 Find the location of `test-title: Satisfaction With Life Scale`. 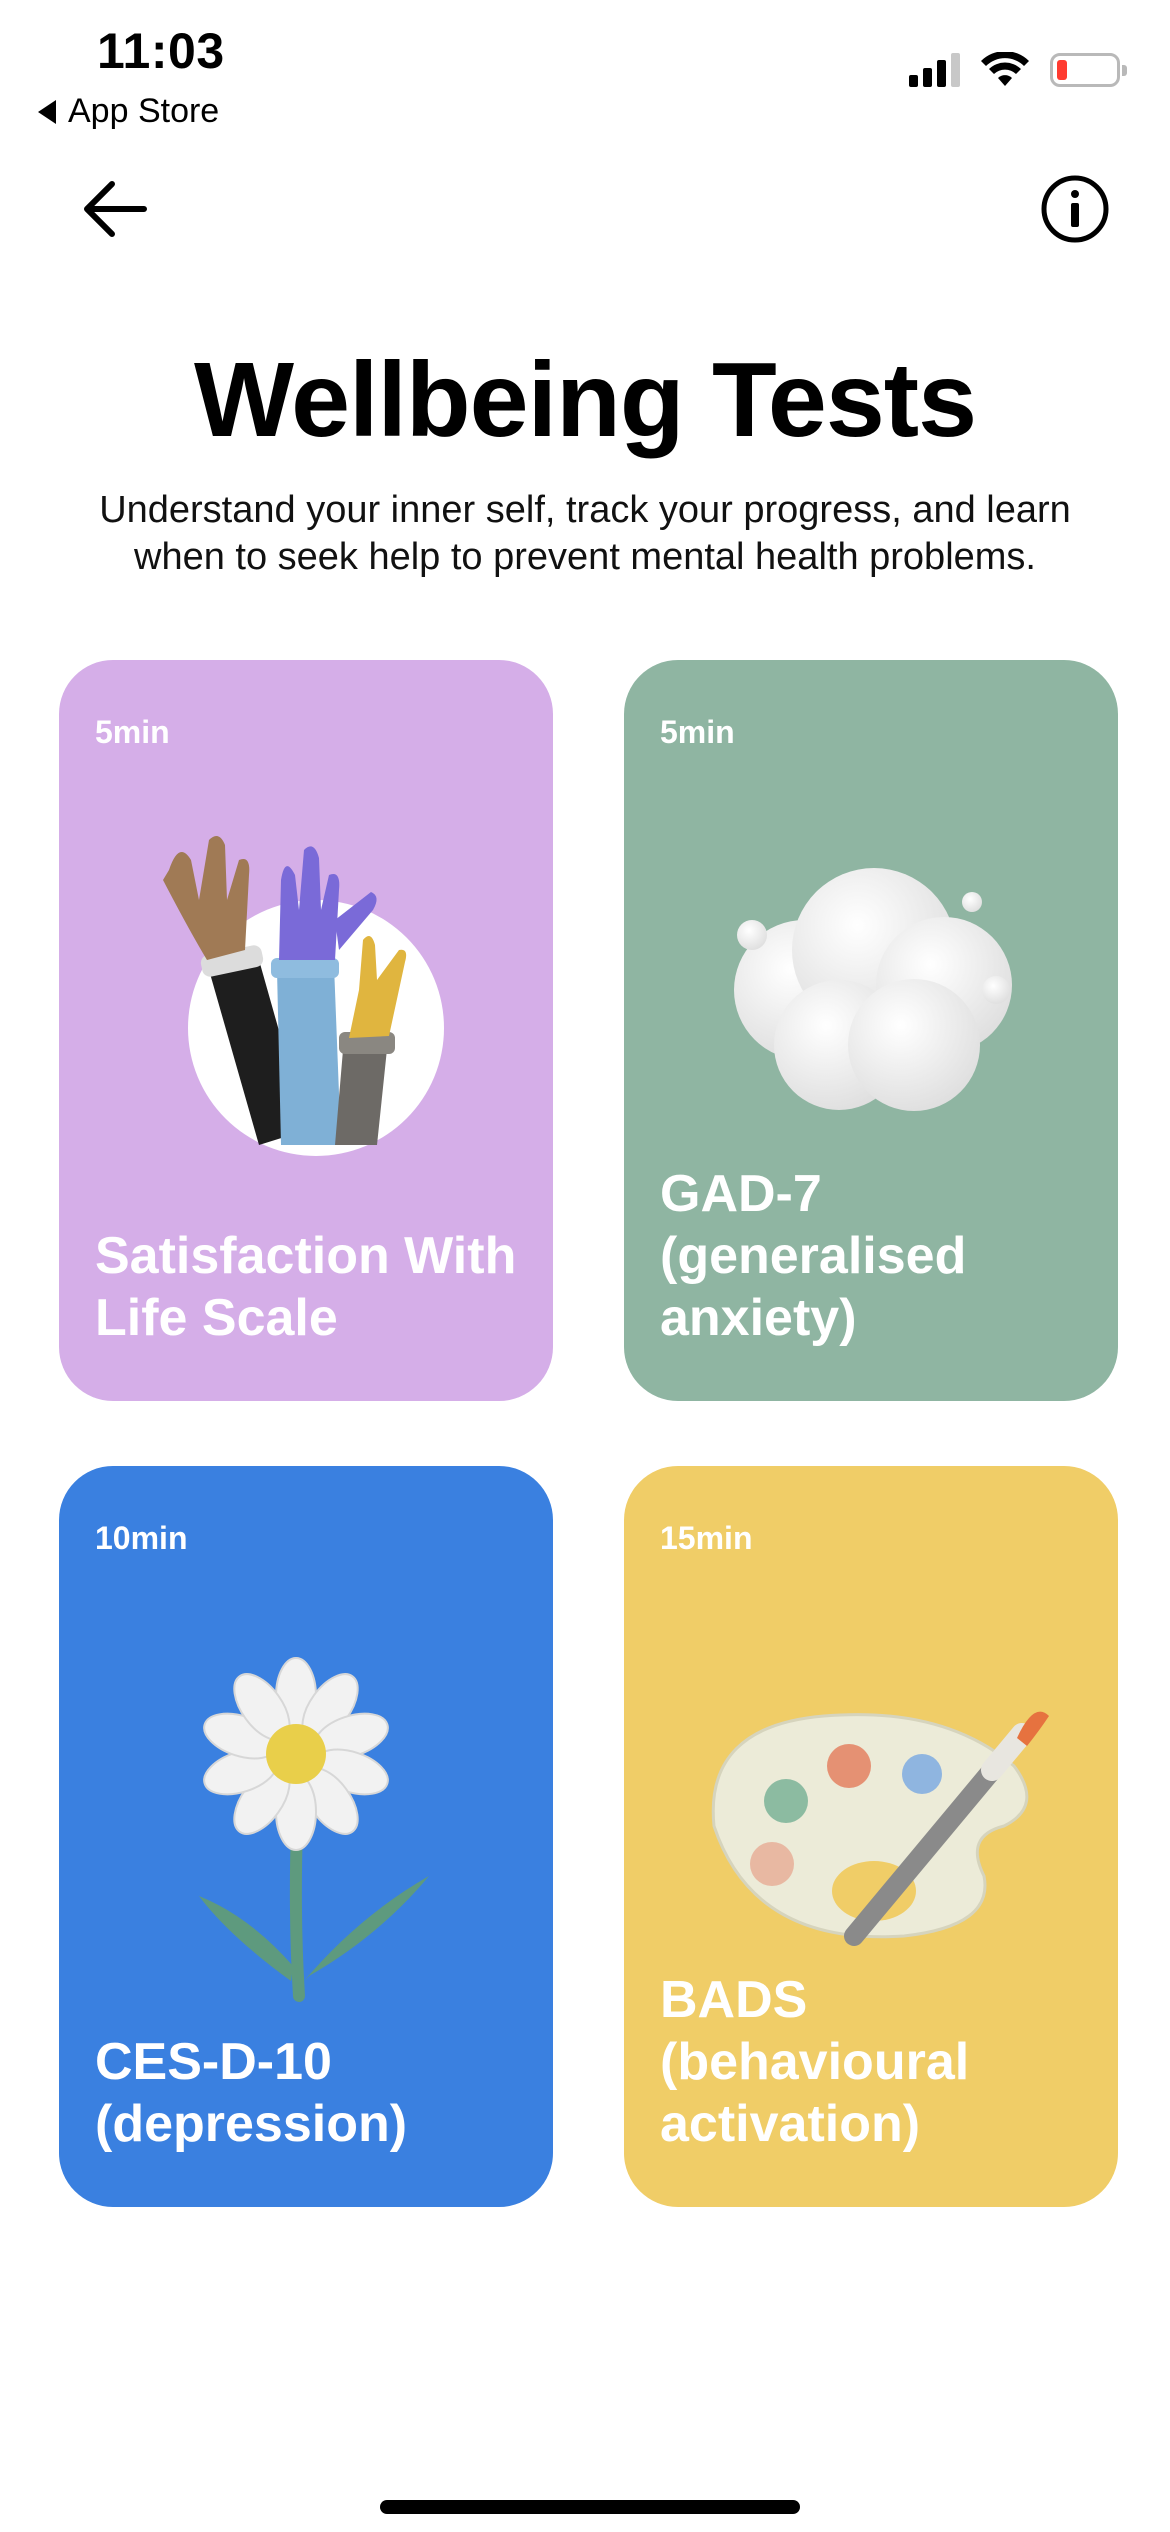

test-title: Satisfaction With Life Scale is located at coordinates (306, 1287).